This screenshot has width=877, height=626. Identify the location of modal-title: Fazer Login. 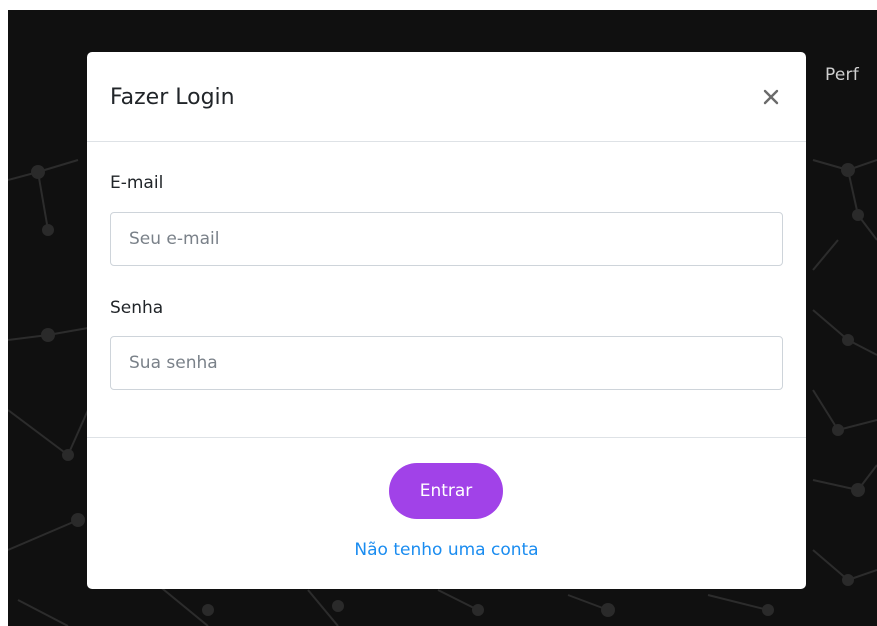
(172, 97).